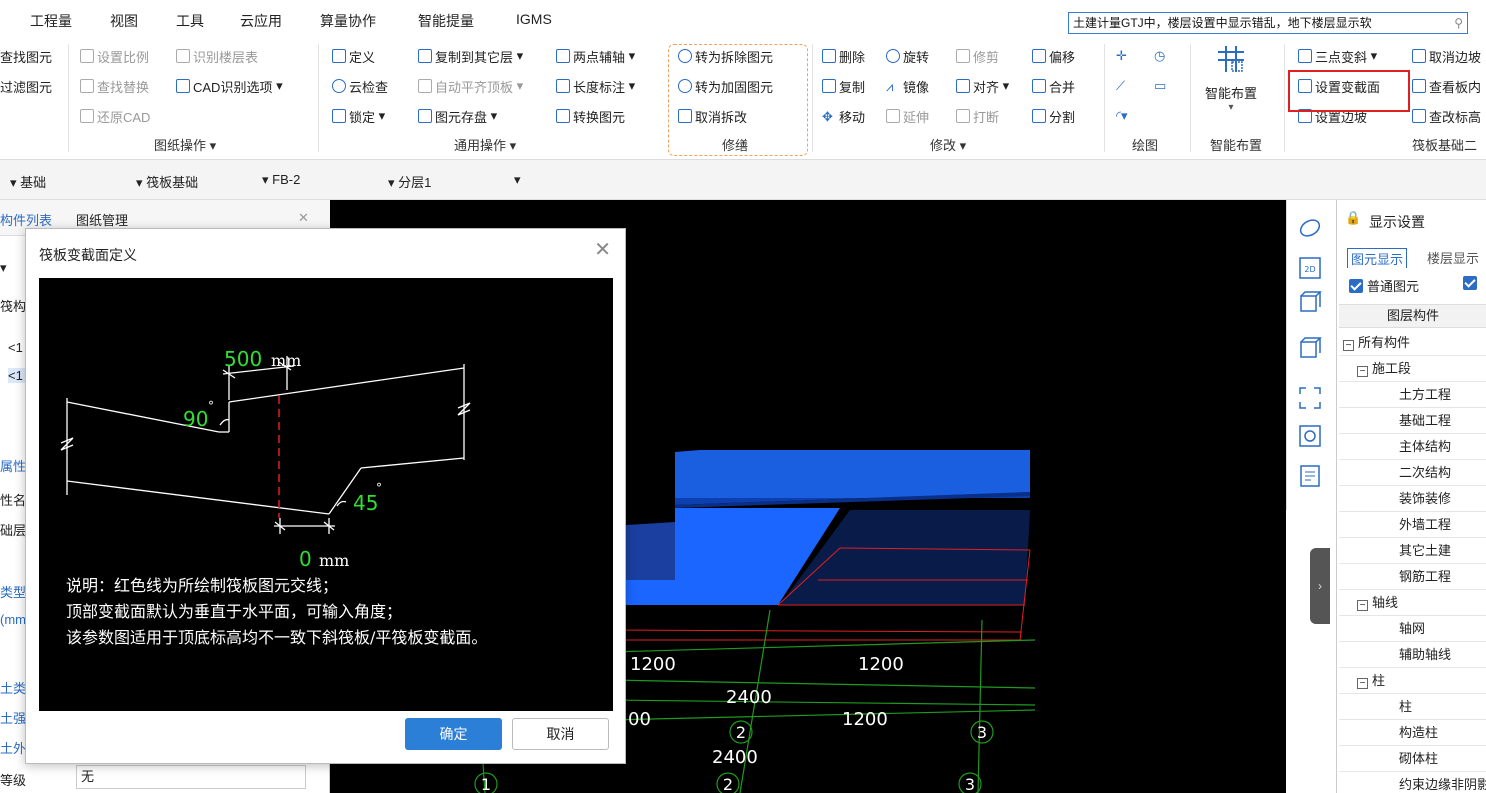 The height and width of the screenshot is (793, 1486). I want to click on 3d-view-icon, so click(1310, 348).